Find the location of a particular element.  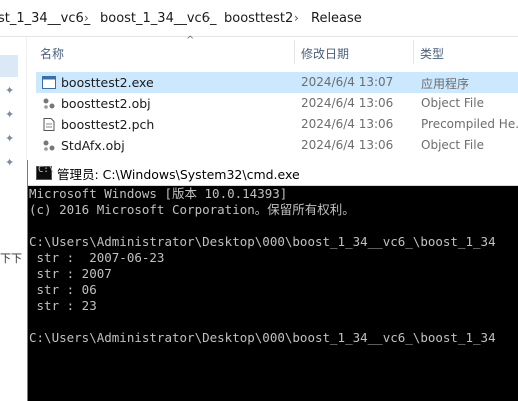

console-line: Microsoft Windows [版本 10.0.14393] is located at coordinates (158, 193).